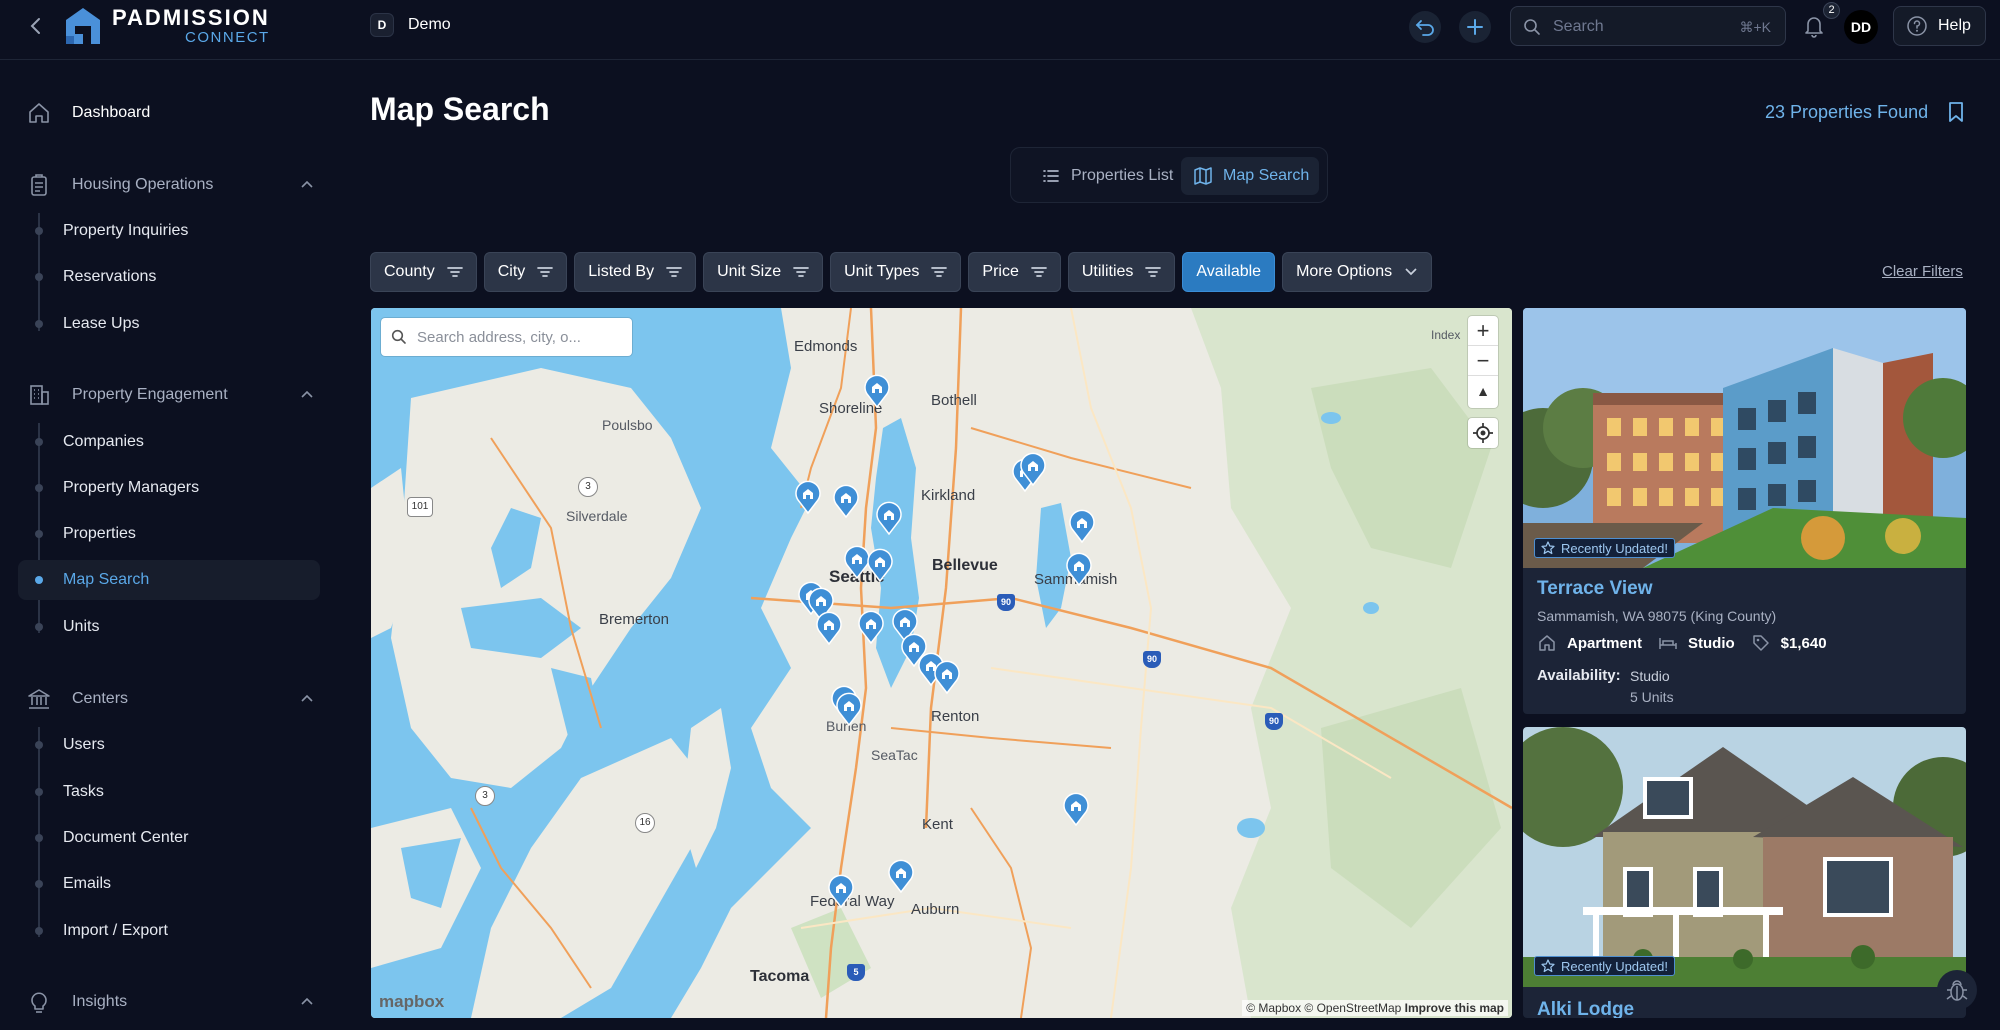  Describe the element at coordinates (955, 716) in the screenshot. I see `place-label: Renton` at that location.